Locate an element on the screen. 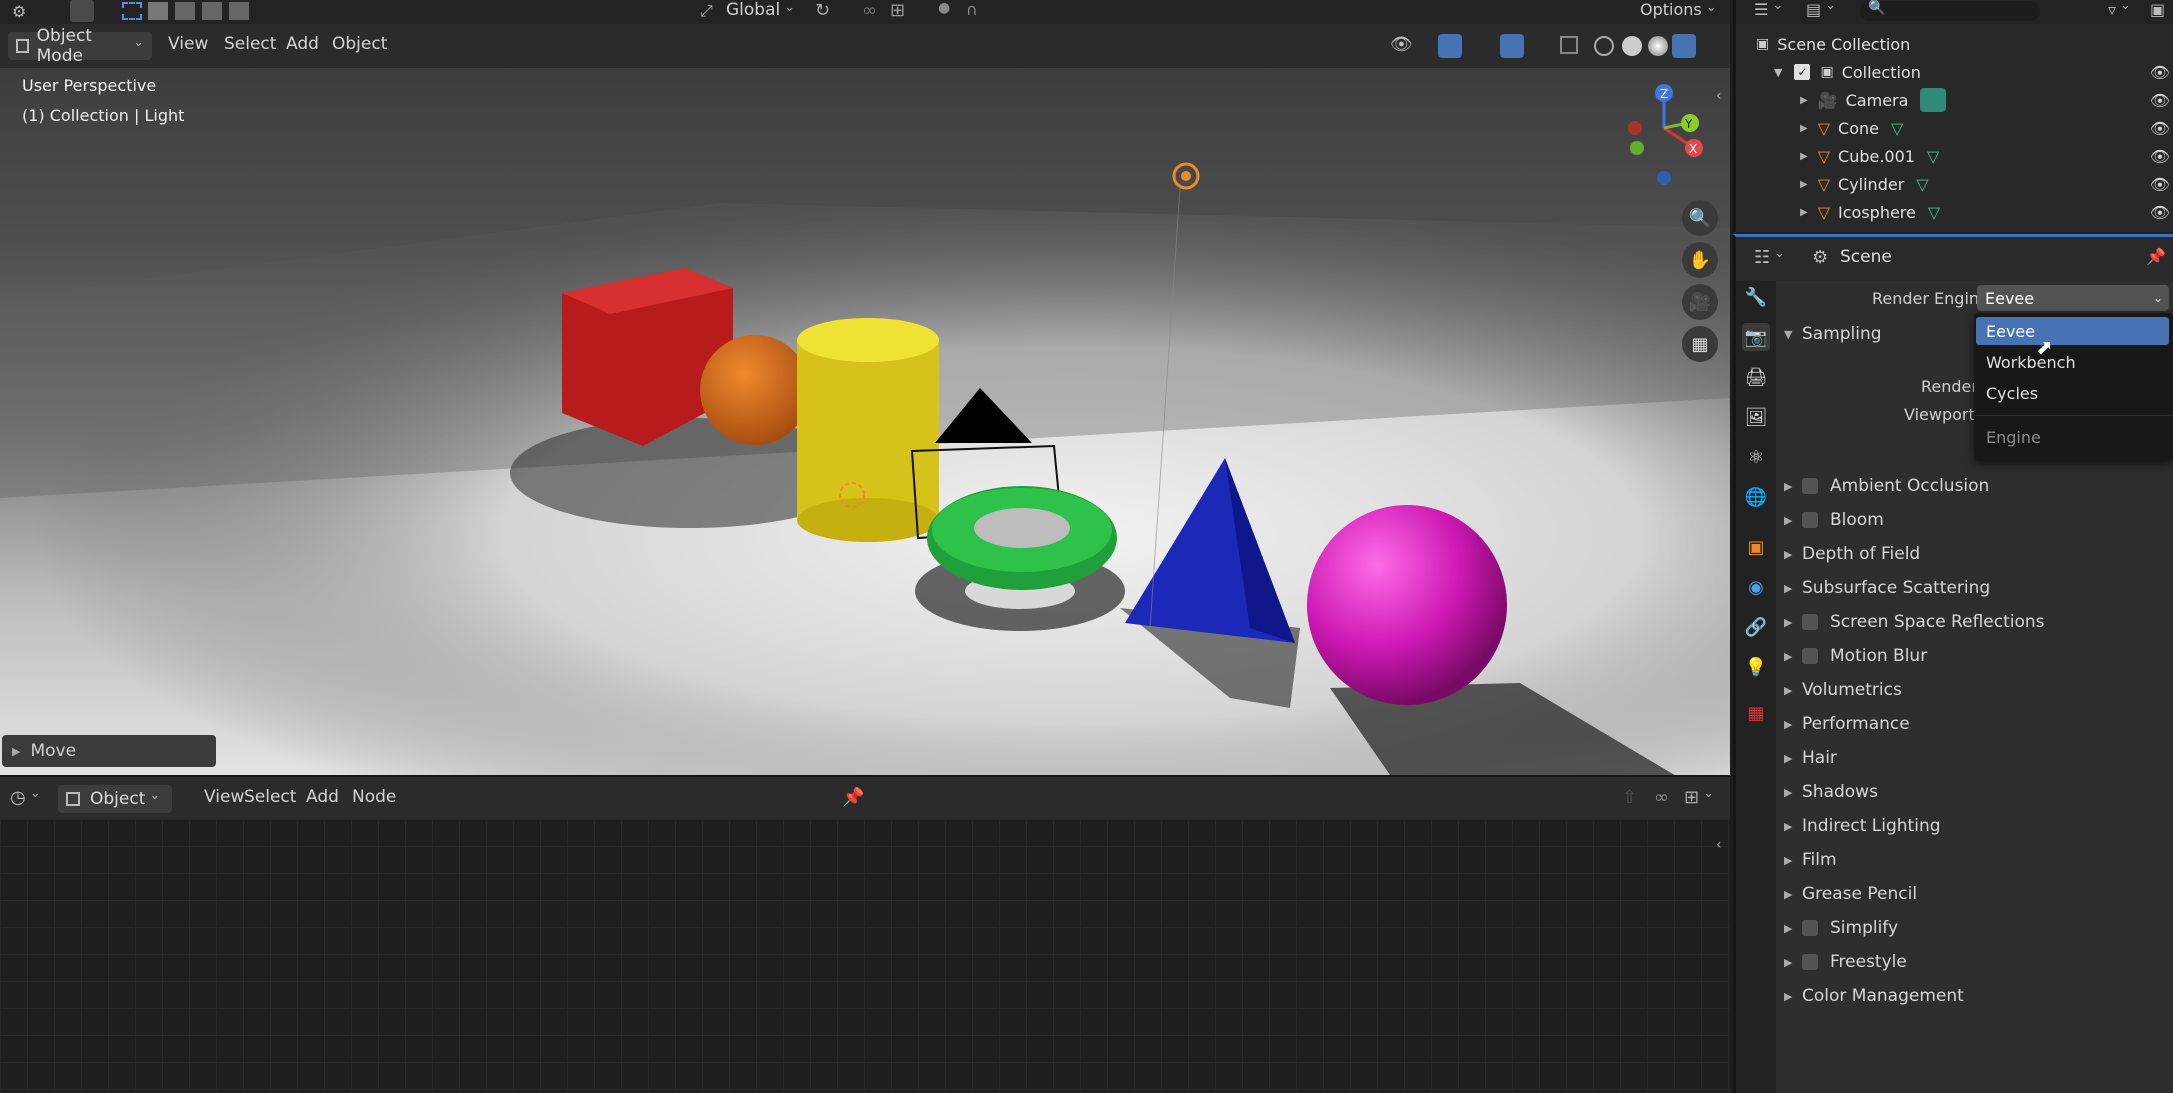  snap-target-icon: ⊞ is located at coordinates (897, 10).